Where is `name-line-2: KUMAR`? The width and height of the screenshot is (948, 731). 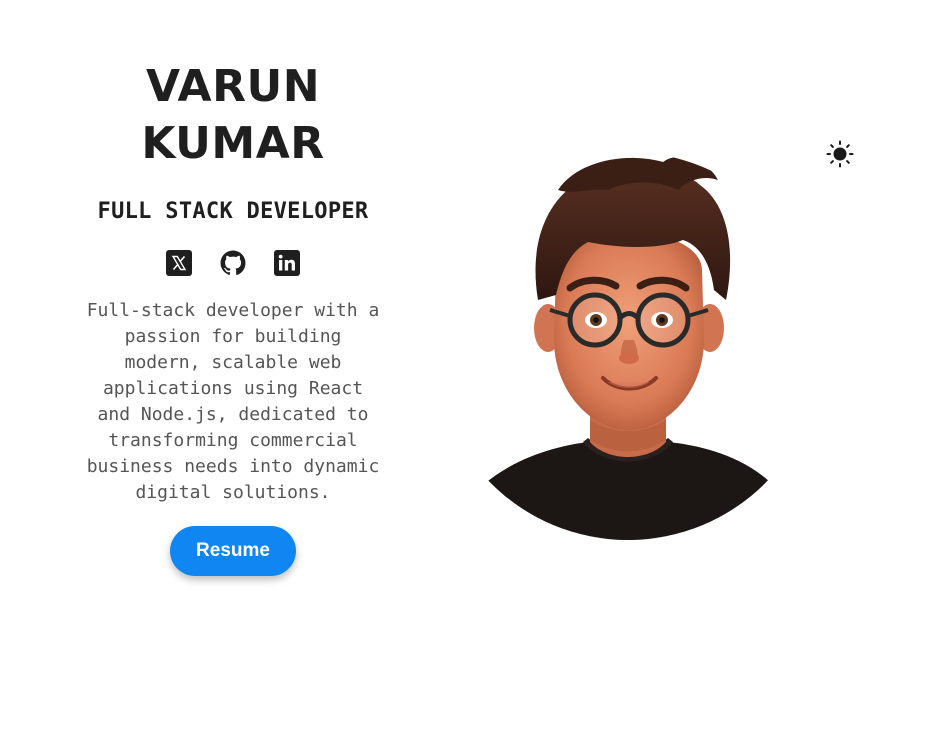 name-line-2: KUMAR is located at coordinates (233, 143).